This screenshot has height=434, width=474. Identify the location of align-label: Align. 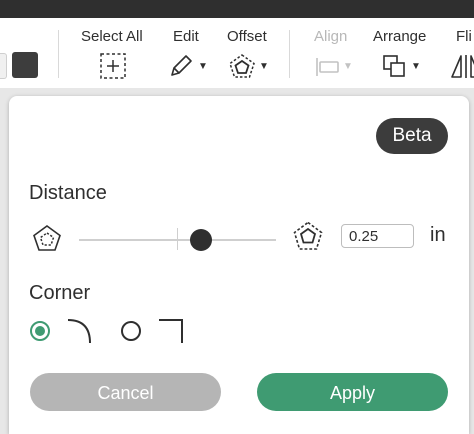
(330, 36).